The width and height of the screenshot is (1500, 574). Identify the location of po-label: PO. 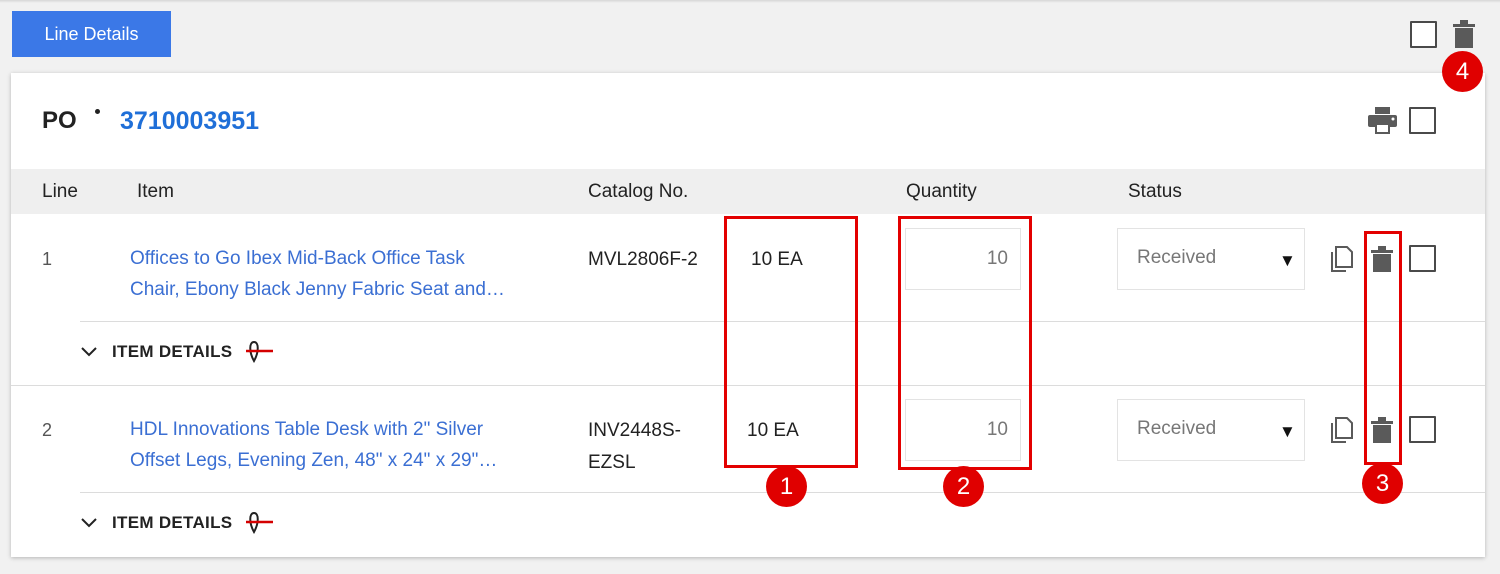
(59, 120).